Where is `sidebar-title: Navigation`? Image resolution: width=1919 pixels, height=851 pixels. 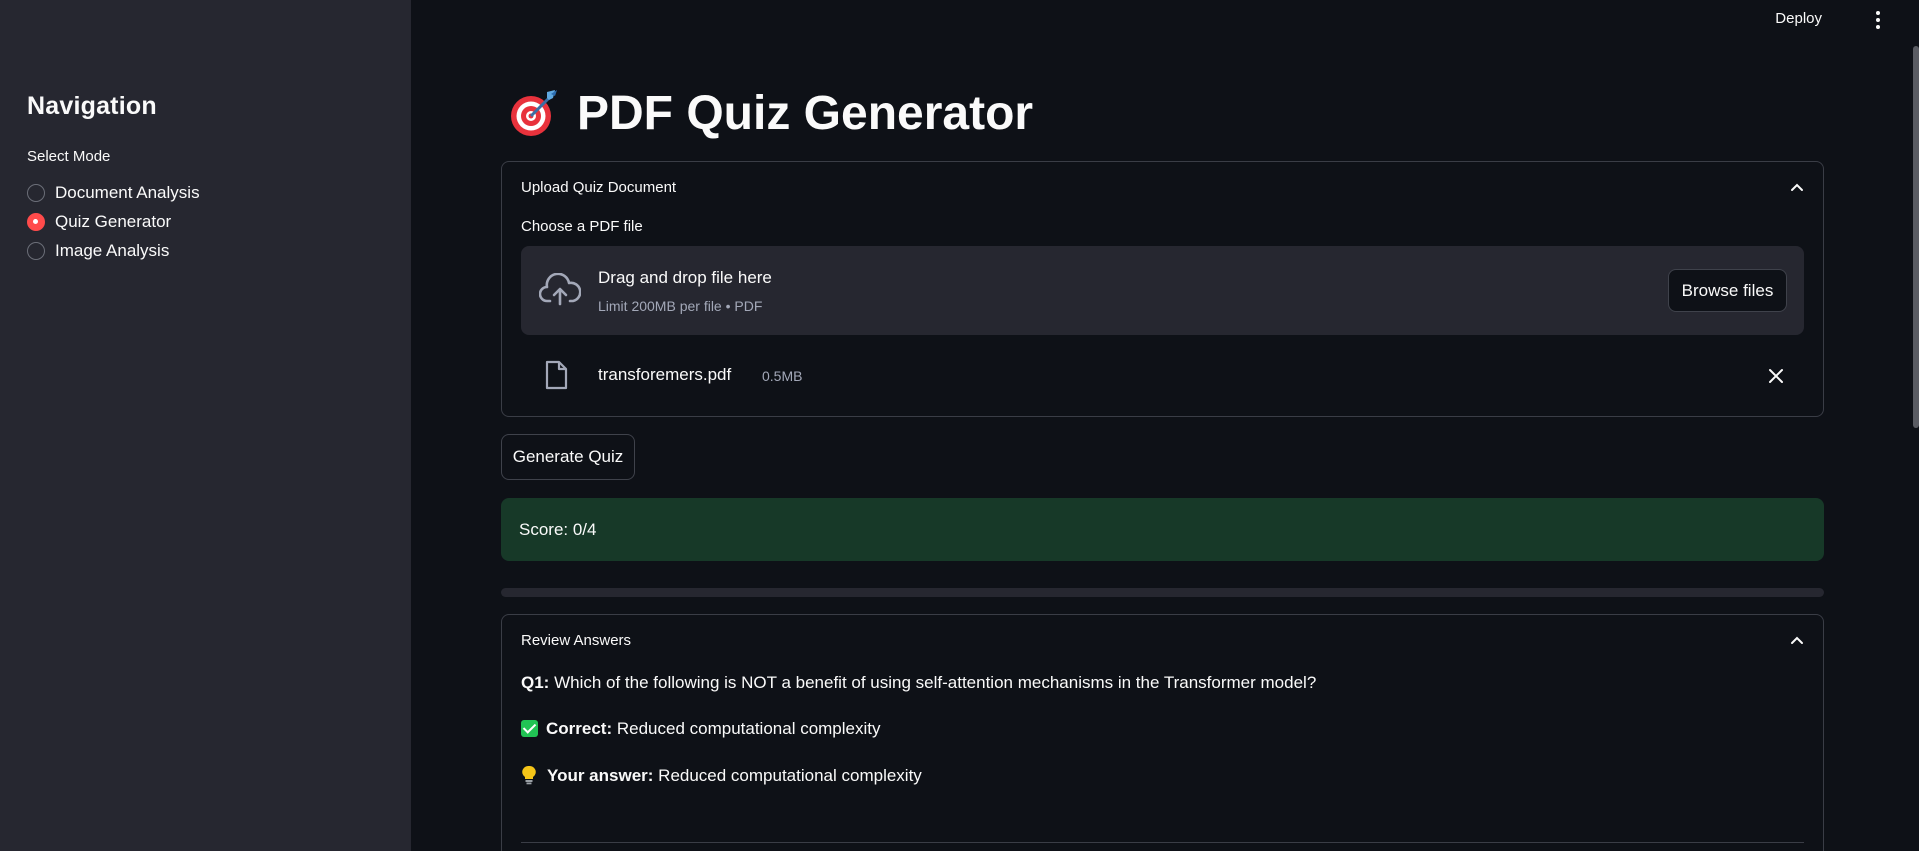
sidebar-title: Navigation is located at coordinates (92, 106).